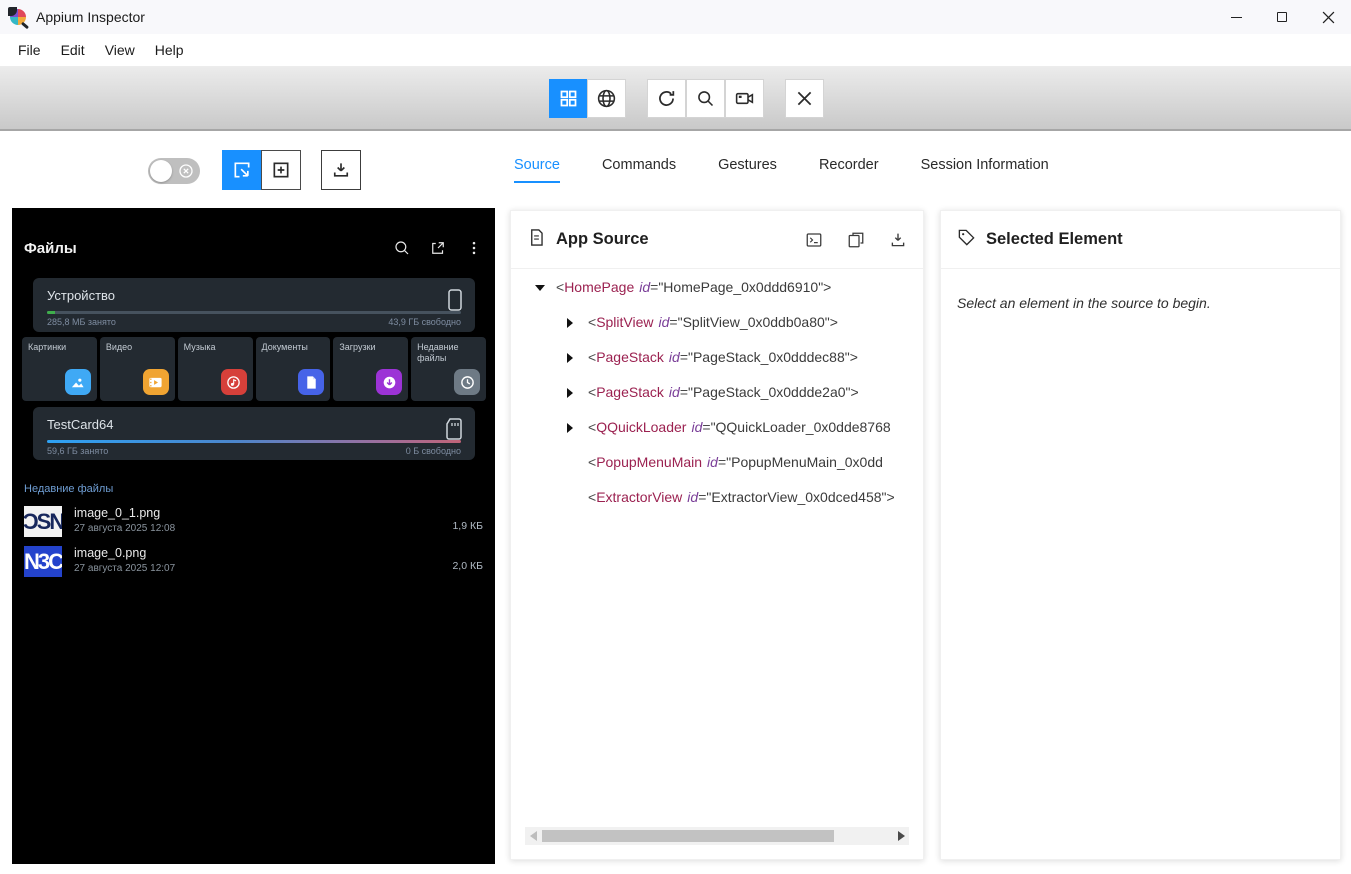 The image size is (1351, 874). What do you see at coordinates (117, 513) in the screenshot?
I see `file-name: image_0_1.png` at bounding box center [117, 513].